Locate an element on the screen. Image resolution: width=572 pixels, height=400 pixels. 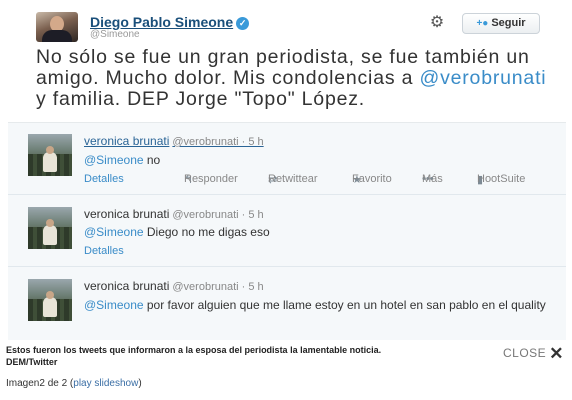
counter-suffix: ) is located at coordinates (140, 383).